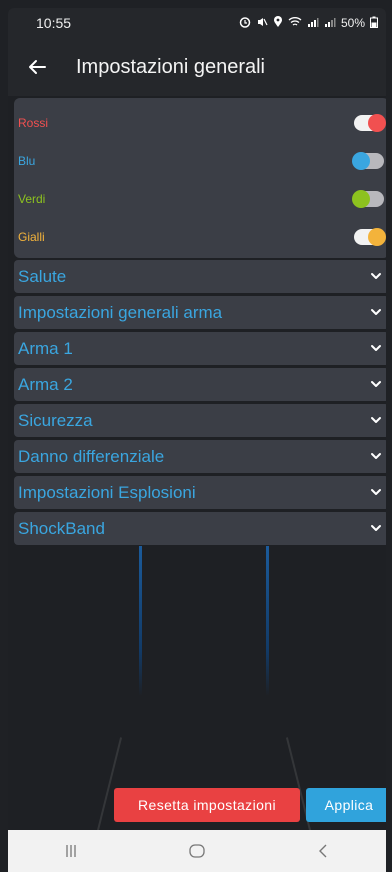  I want to click on location-icon, so click(278, 23).